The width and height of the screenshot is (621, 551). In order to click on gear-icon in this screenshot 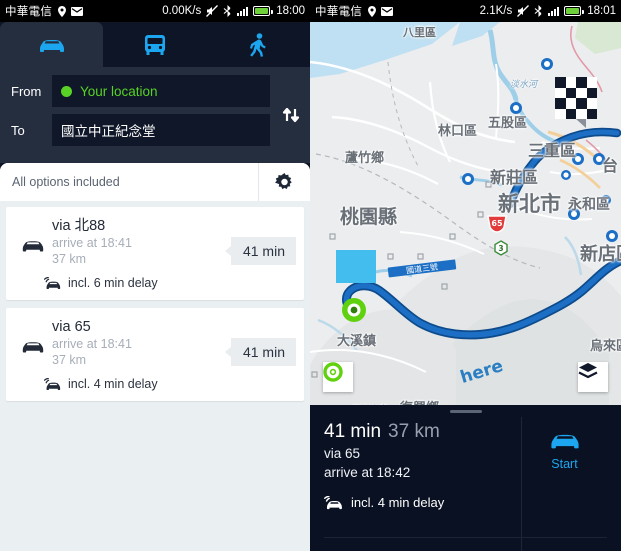, I will do `click(283, 180)`.